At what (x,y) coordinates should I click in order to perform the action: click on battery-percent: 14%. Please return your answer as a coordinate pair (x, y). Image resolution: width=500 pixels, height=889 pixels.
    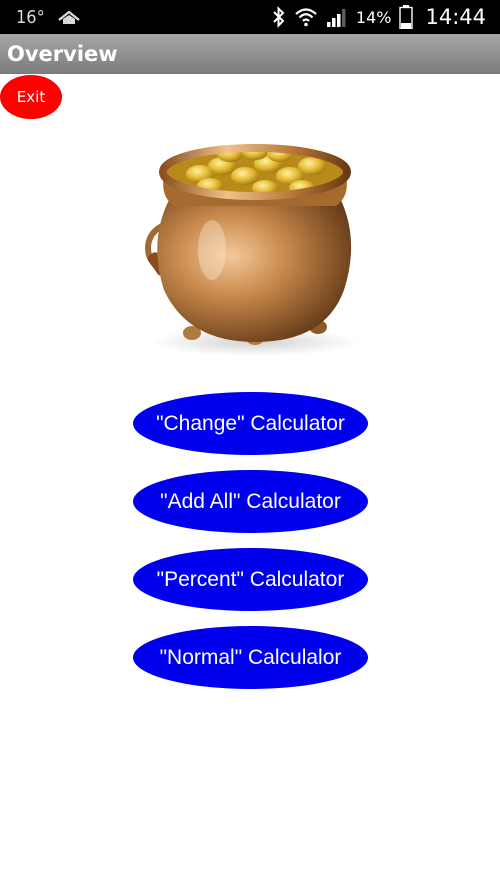
    Looking at the image, I should click on (373, 17).